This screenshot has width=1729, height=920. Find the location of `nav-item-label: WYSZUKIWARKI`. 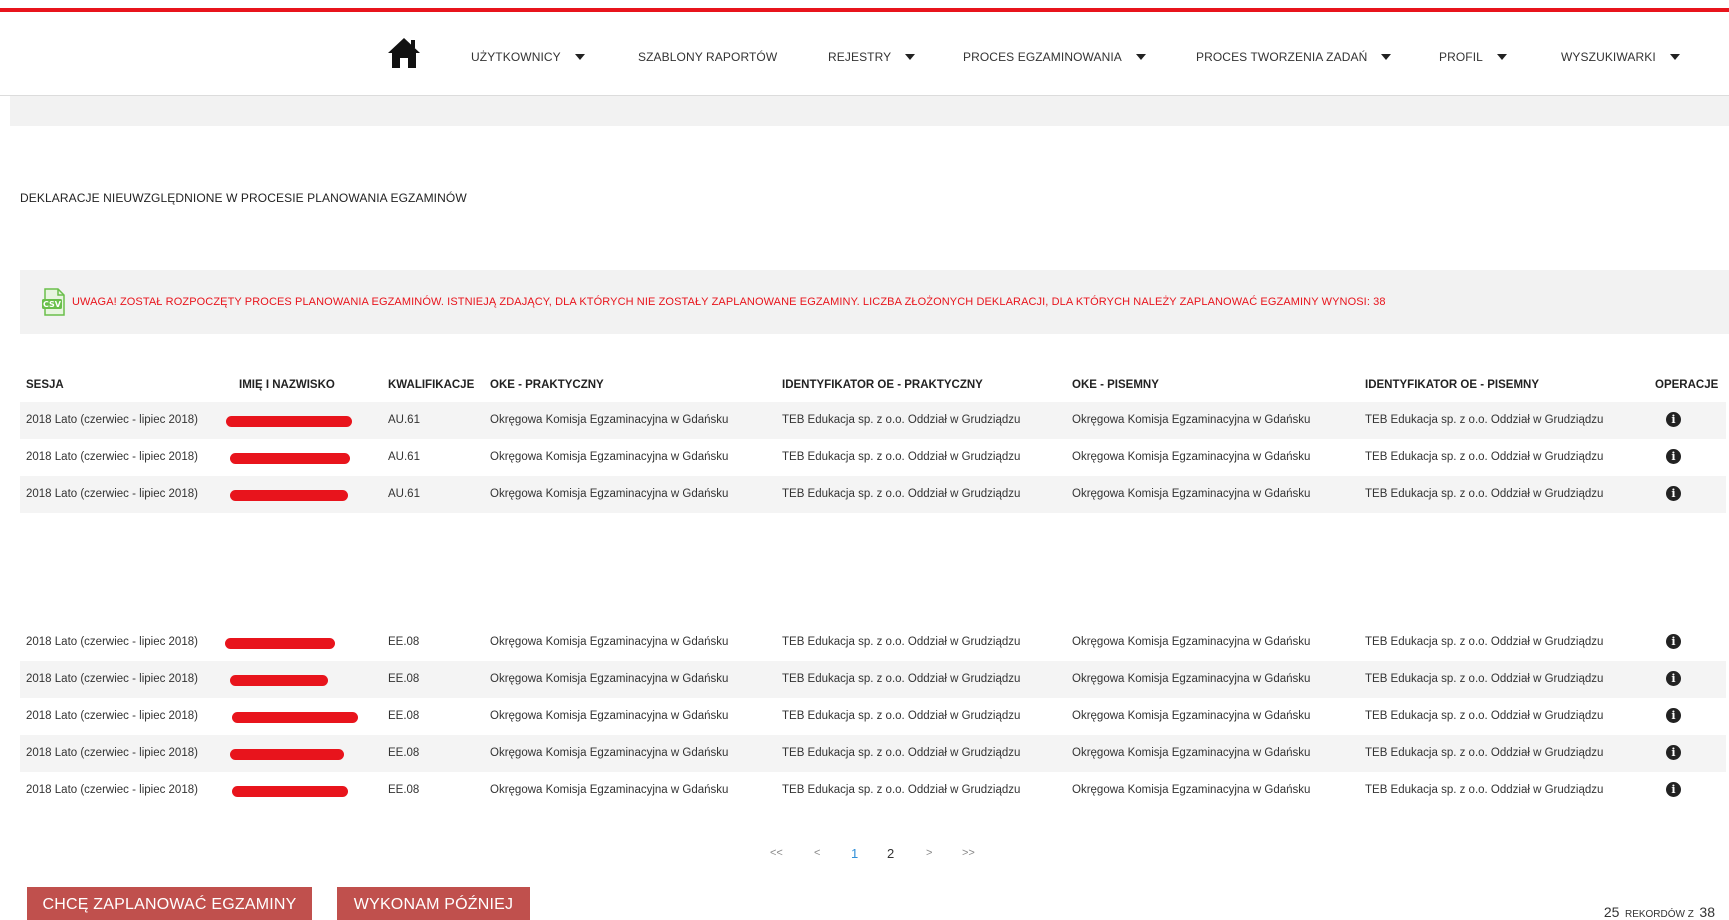

nav-item-label: WYSZUKIWARKI is located at coordinates (1608, 57).